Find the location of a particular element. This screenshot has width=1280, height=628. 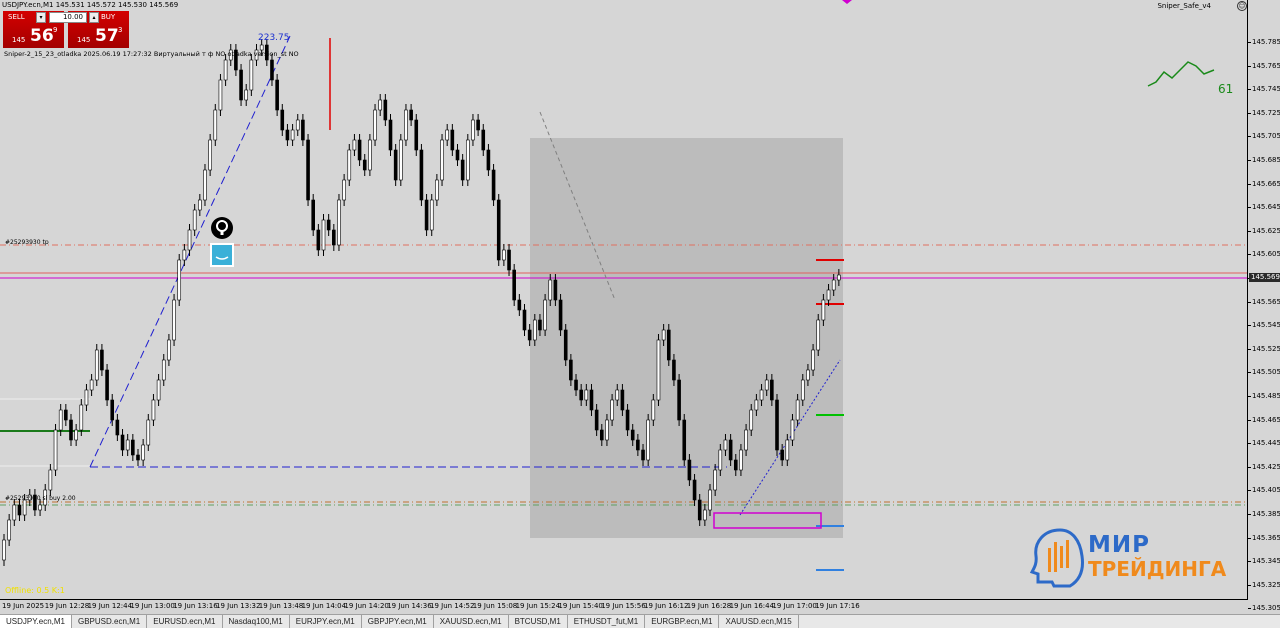

chart-tab: XAUUSD.ecn,M15 is located at coordinates (759, 621).